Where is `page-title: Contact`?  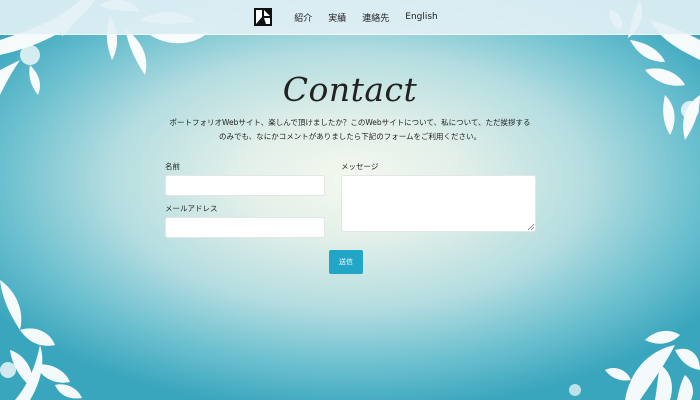
page-title: Contact is located at coordinates (350, 89).